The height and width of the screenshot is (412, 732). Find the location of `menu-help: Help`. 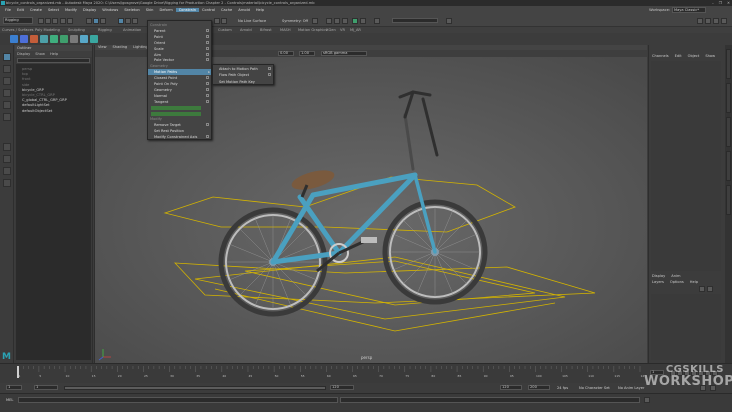

menu-help: Help is located at coordinates (260, 10).